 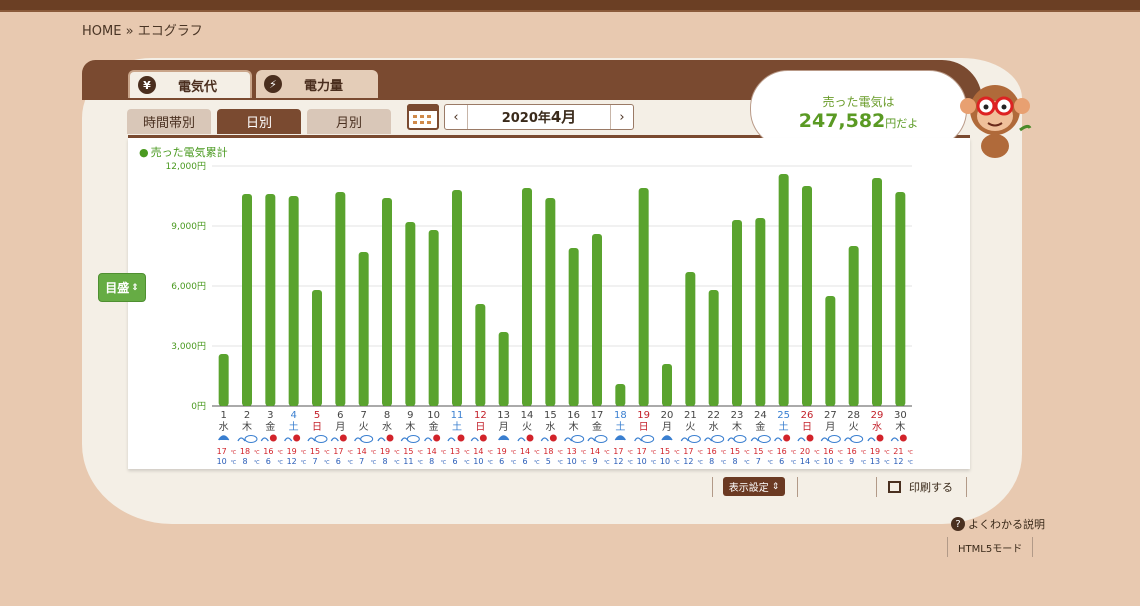 I want to click on x-tick-label: 4, so click(x=293, y=415).